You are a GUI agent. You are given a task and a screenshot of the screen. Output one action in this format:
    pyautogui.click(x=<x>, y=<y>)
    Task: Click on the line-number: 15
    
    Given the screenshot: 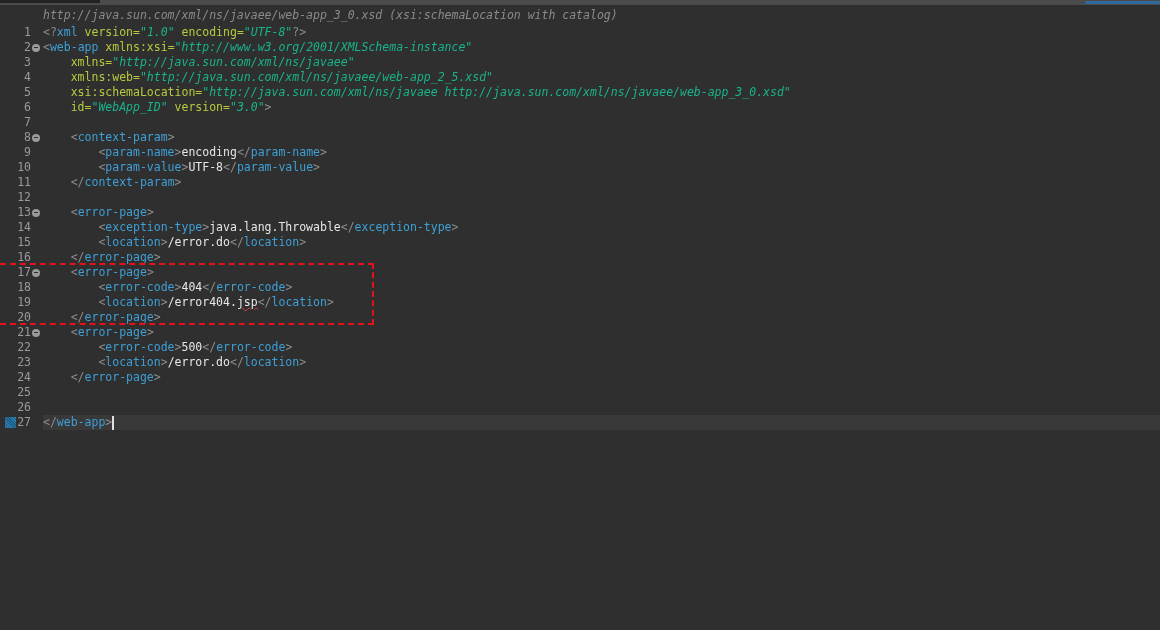 What is the action you would take?
    pyautogui.click(x=23, y=242)
    